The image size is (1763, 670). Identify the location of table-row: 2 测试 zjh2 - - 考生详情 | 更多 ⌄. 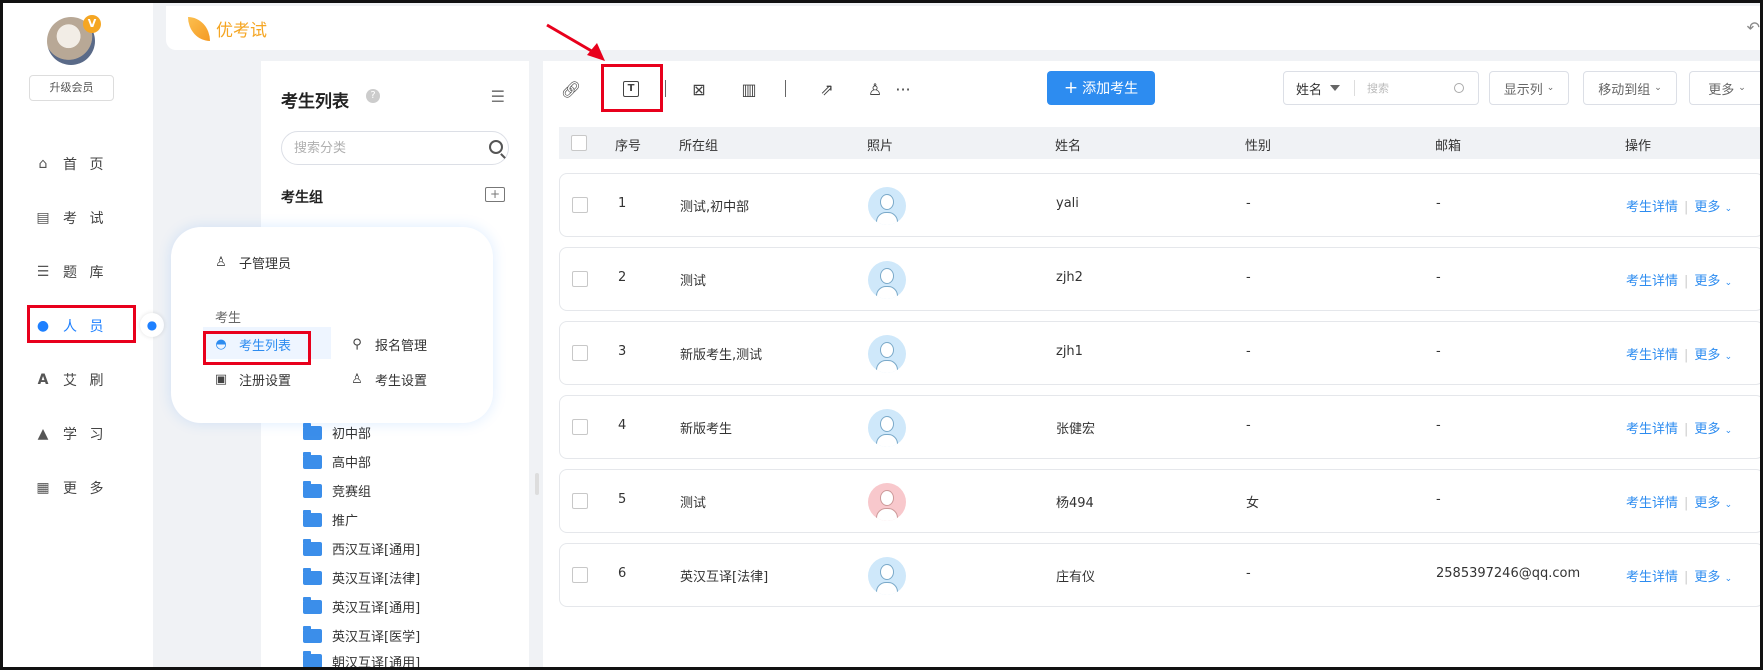
(1159, 279).